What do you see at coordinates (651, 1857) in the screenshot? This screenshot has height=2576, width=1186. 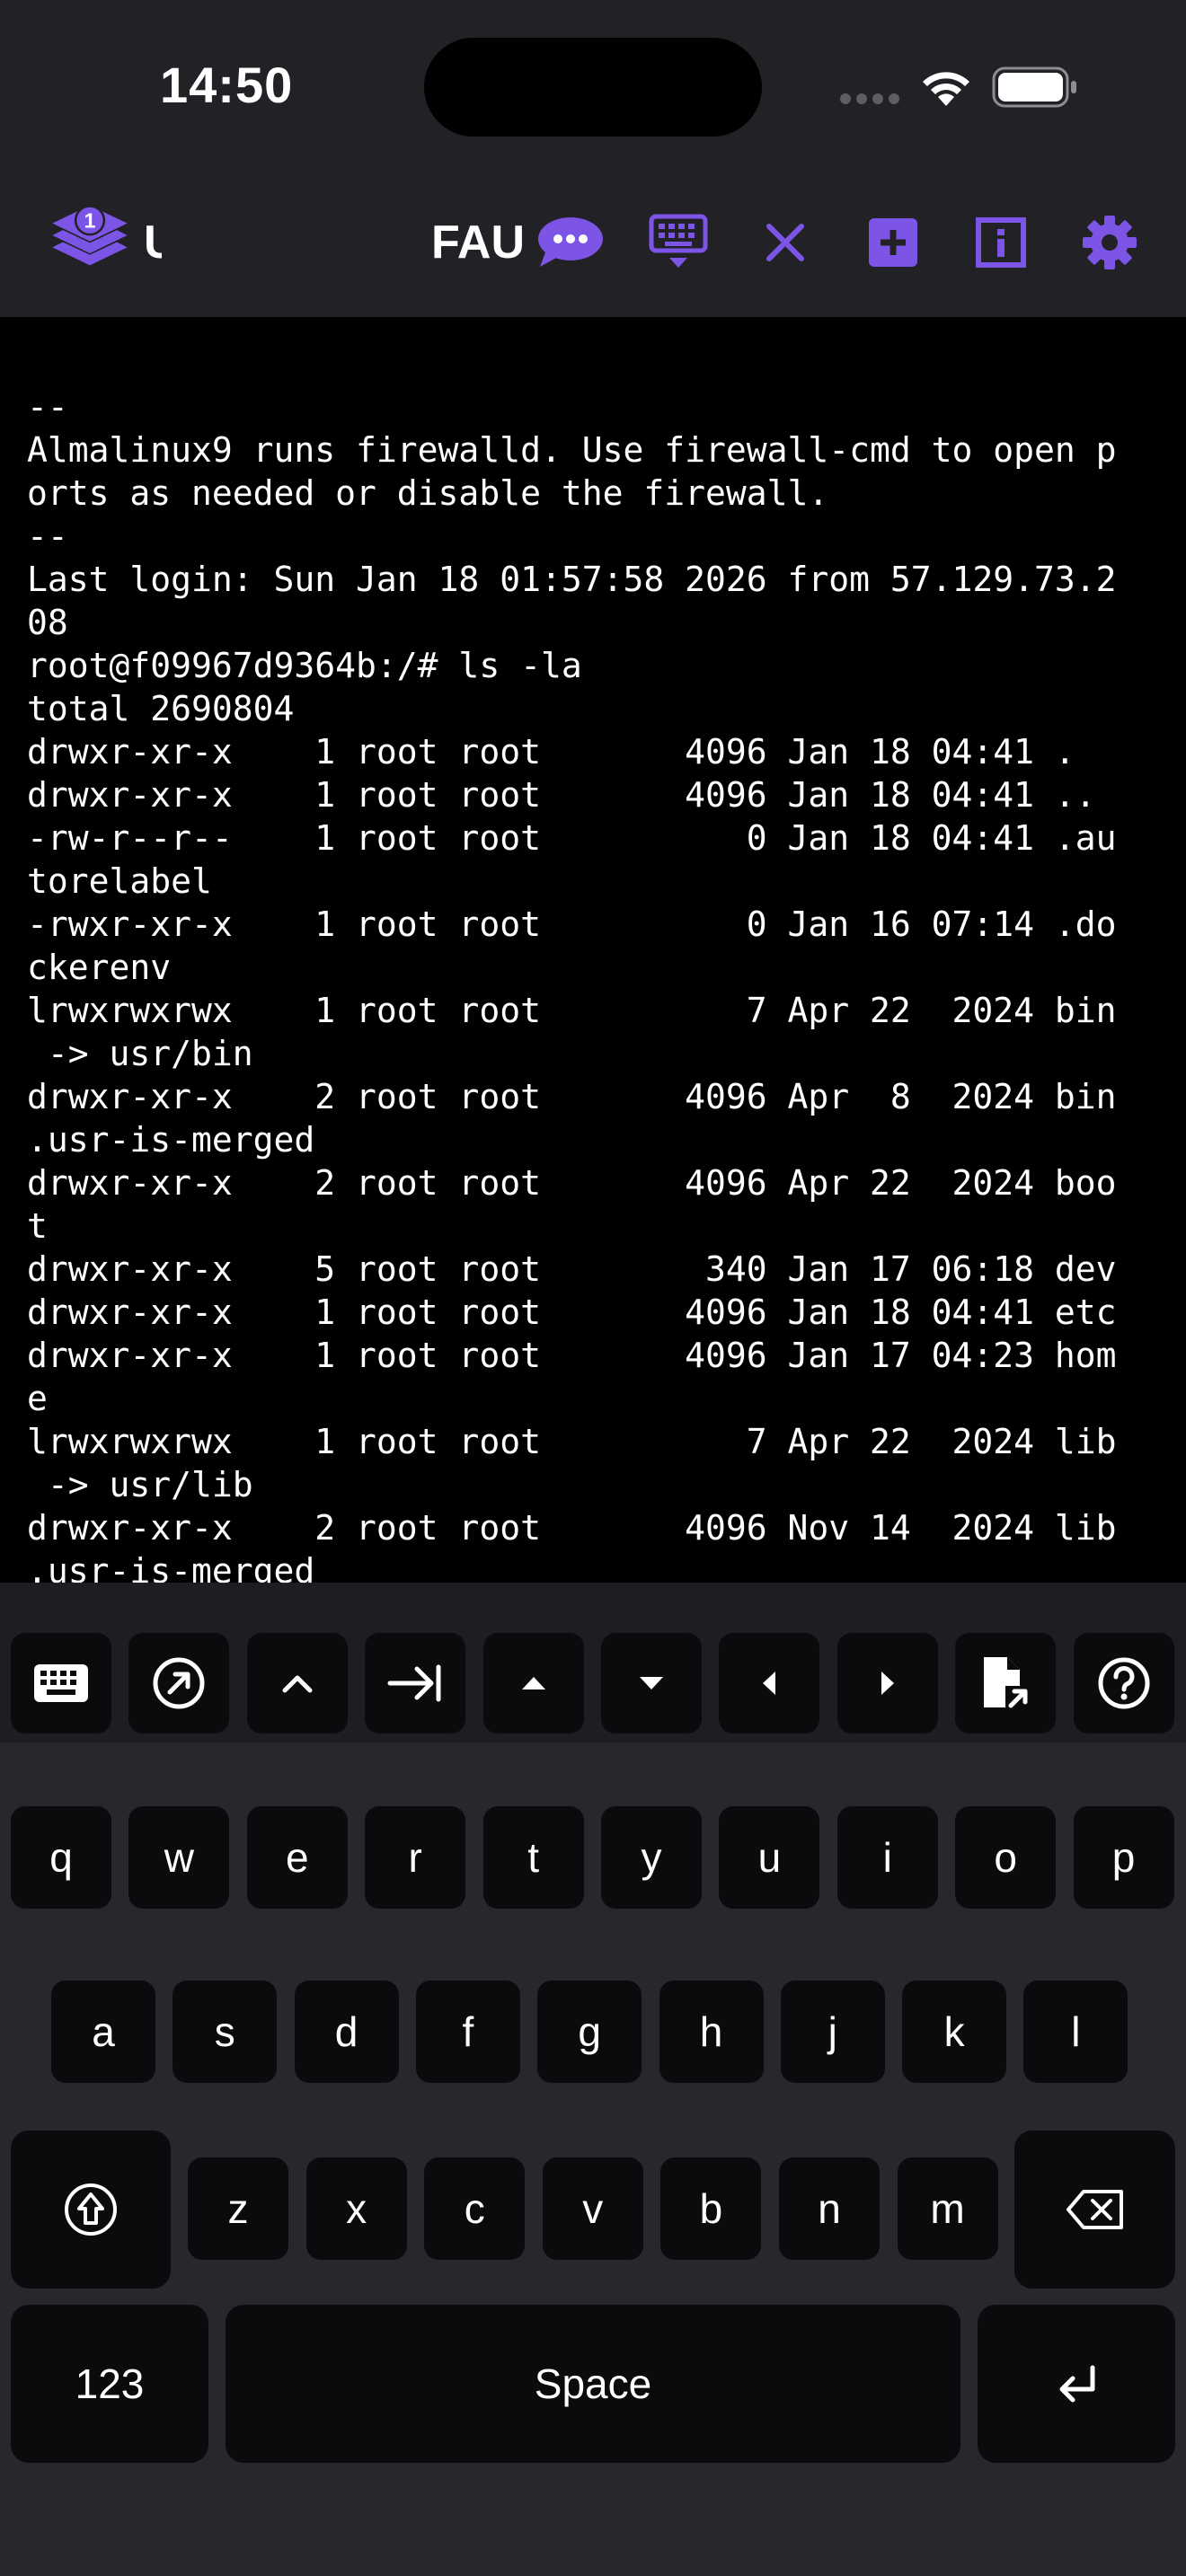 I see `key-y: y` at bounding box center [651, 1857].